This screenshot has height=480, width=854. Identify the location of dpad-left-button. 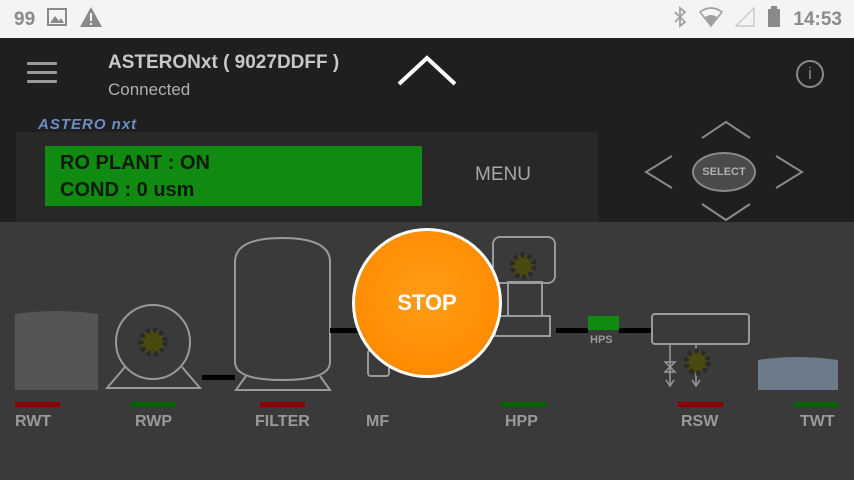
(658, 172).